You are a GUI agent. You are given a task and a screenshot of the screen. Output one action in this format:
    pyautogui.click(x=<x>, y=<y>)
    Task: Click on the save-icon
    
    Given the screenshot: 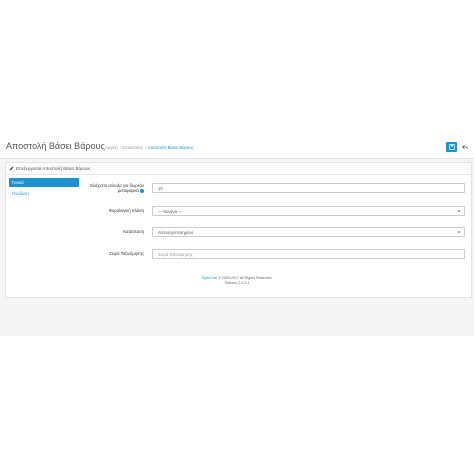 What is the action you would take?
    pyautogui.click(x=451, y=147)
    